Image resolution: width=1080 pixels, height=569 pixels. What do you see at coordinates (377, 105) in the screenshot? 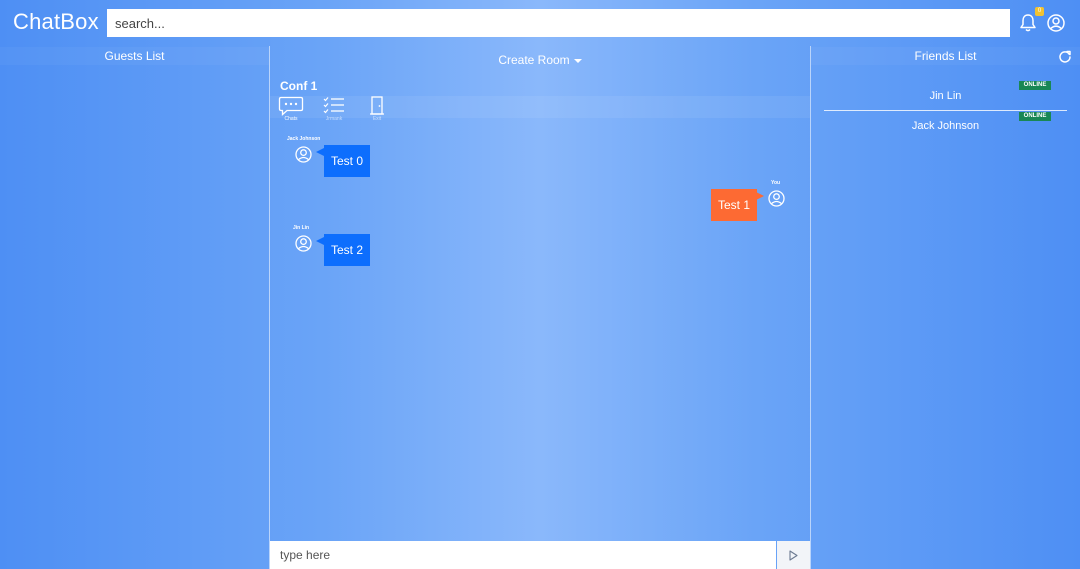
I see `door-icon` at bounding box center [377, 105].